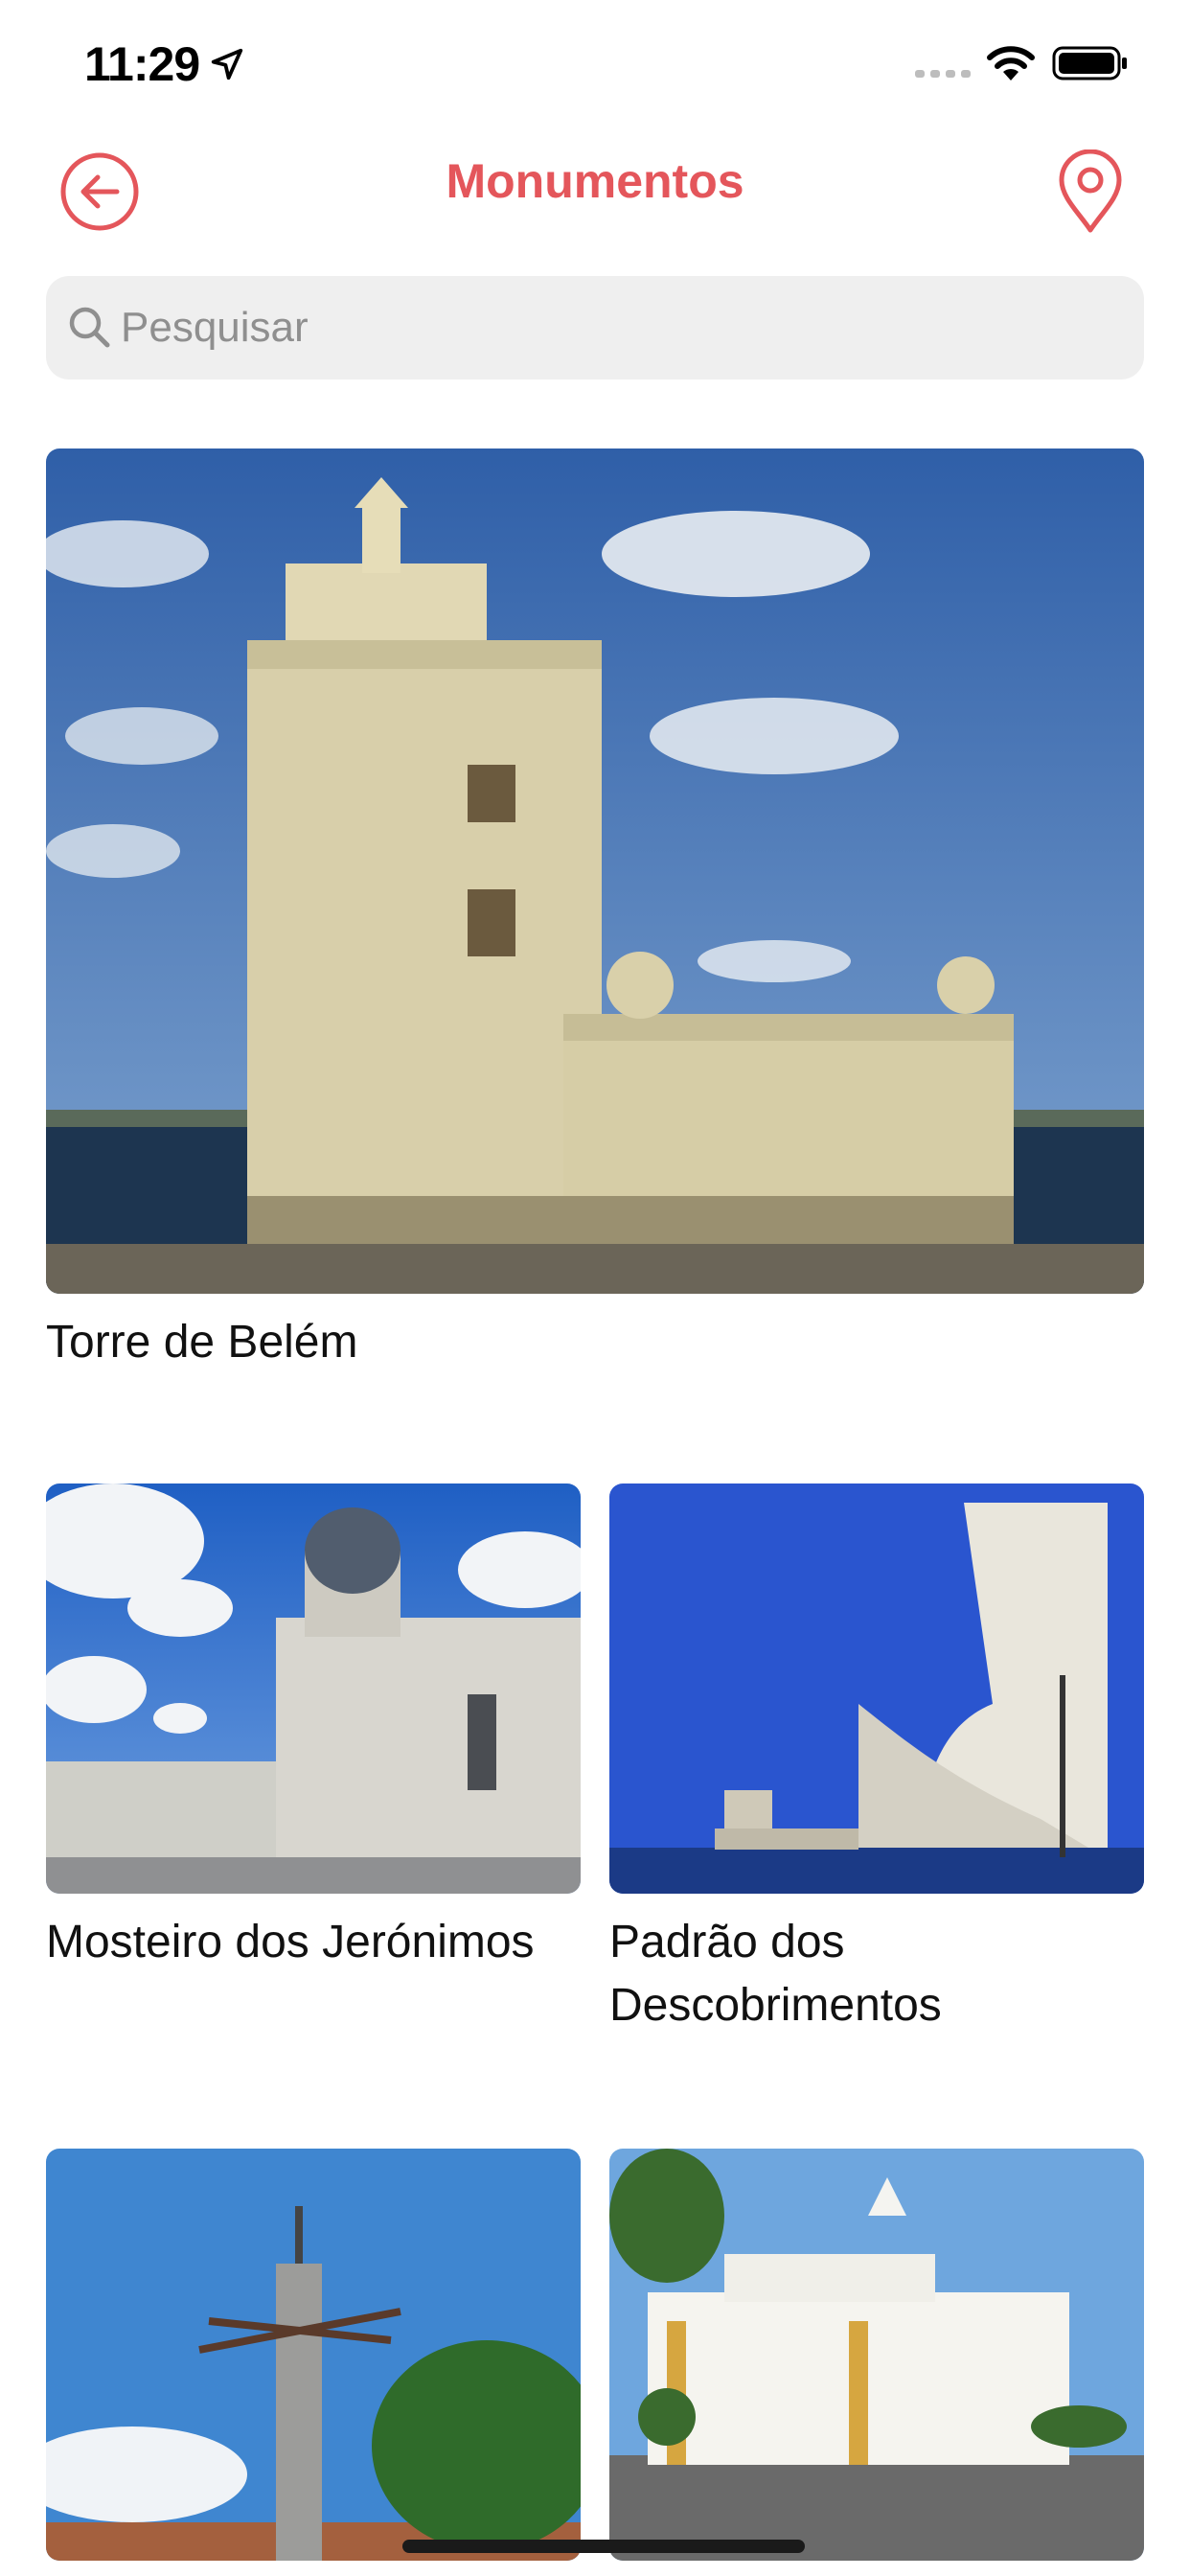  Describe the element at coordinates (227, 64) in the screenshot. I see `location-services-icon` at that location.